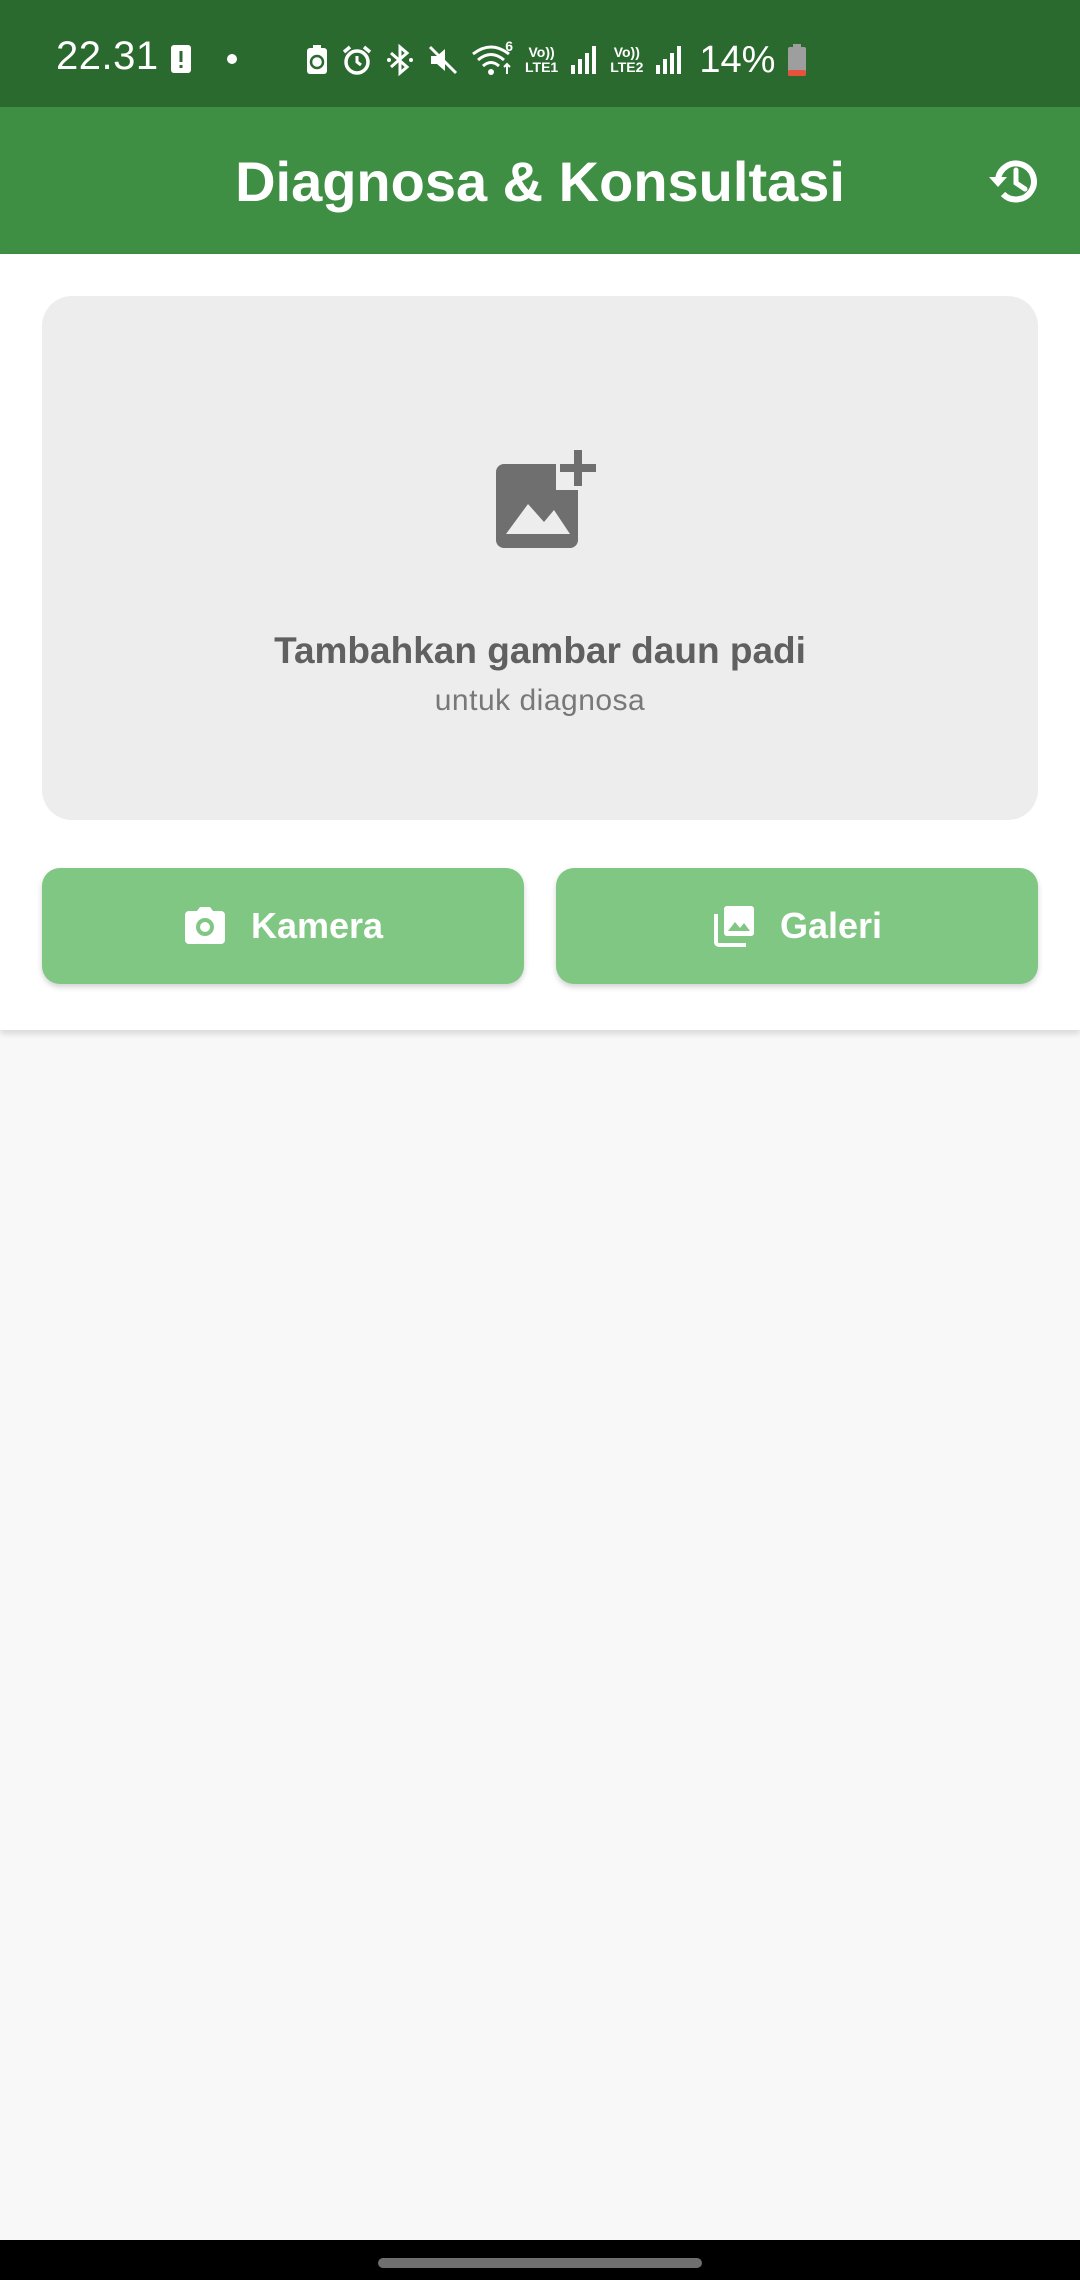  I want to click on camera-button: Kamera, so click(283, 926).